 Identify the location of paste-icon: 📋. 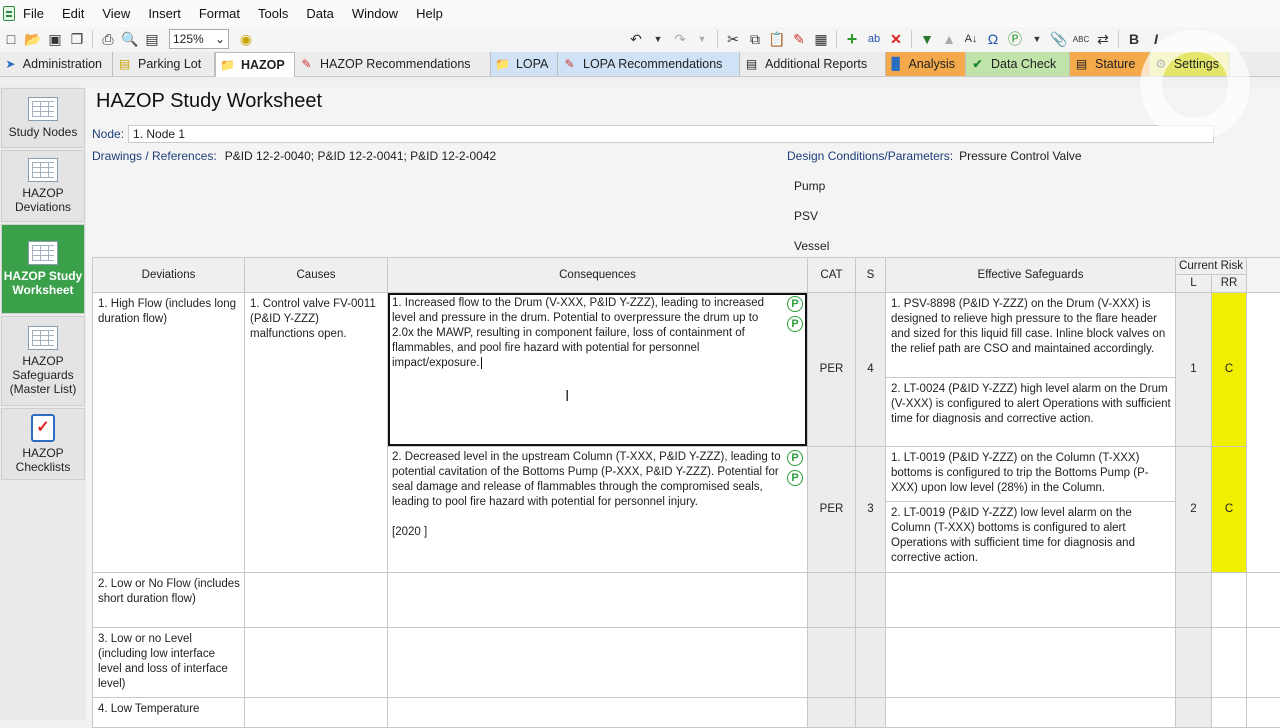
(777, 39).